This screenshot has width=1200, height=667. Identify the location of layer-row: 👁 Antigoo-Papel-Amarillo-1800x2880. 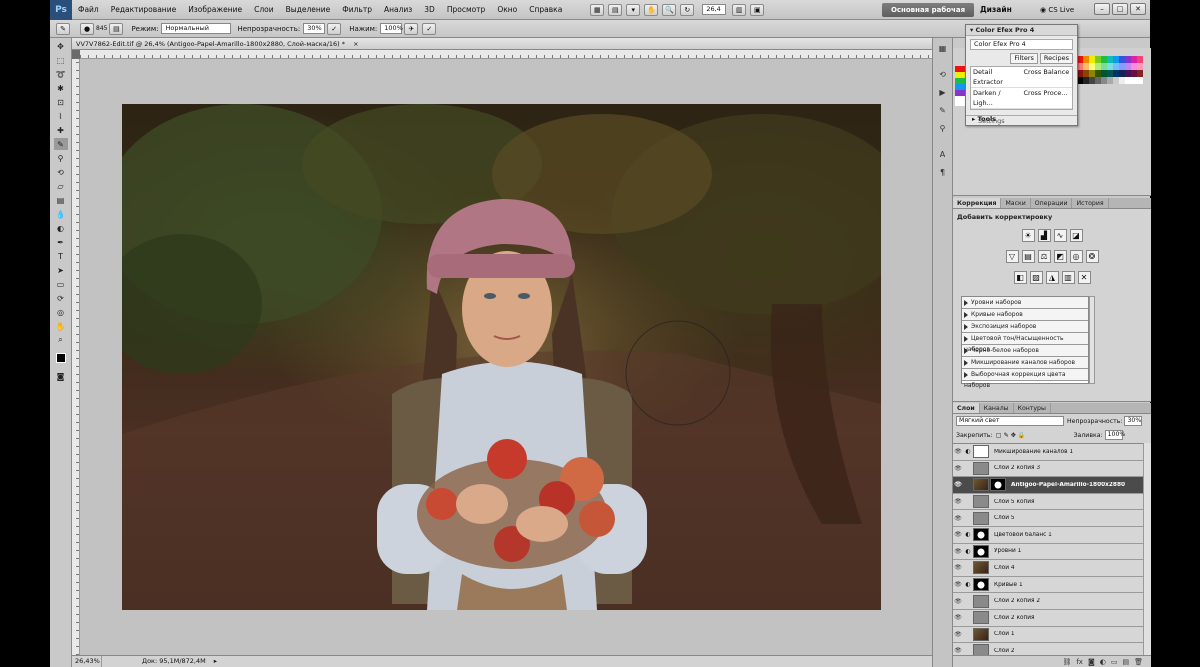
(1048, 485).